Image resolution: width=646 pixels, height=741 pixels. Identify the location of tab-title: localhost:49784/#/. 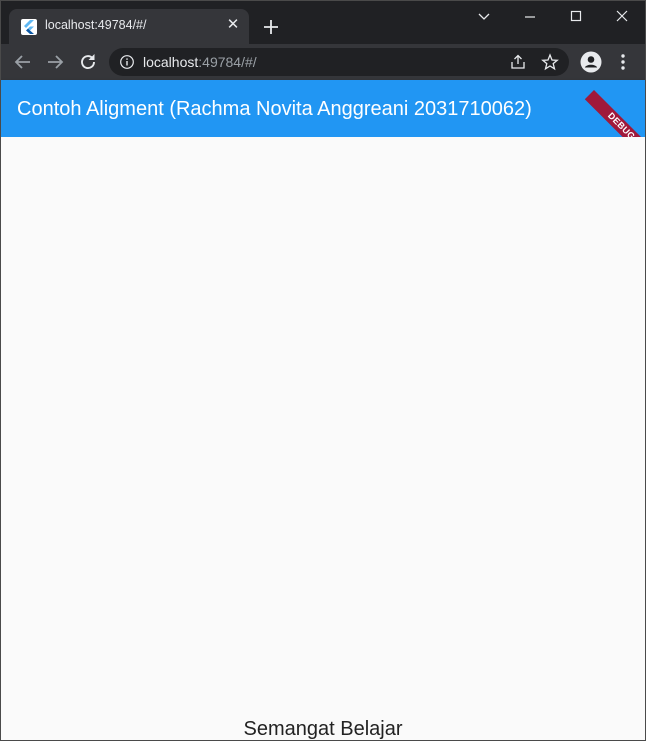
(96, 25).